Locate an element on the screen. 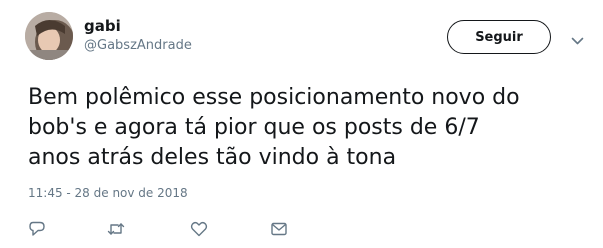 The height and width of the screenshot is (248, 603). user-handle: @GabszAndrade is located at coordinates (138, 46).